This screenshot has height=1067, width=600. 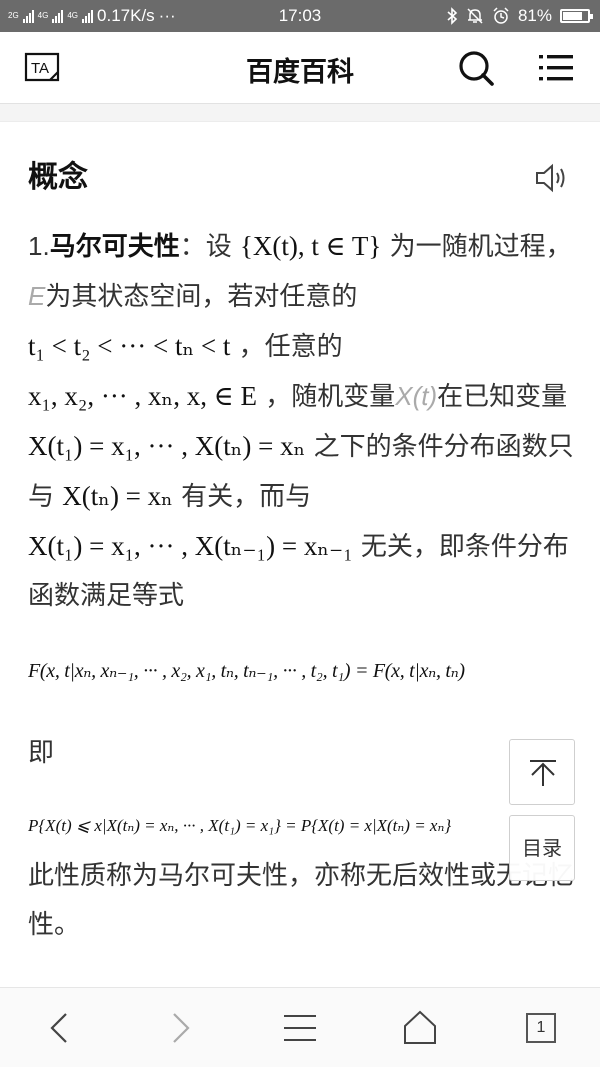 What do you see at coordinates (190, 546) in the screenshot?
I see `math-past: X(t₁) = x₁, ··· , X(tₙ₋₁) = xₙ₋₁` at bounding box center [190, 546].